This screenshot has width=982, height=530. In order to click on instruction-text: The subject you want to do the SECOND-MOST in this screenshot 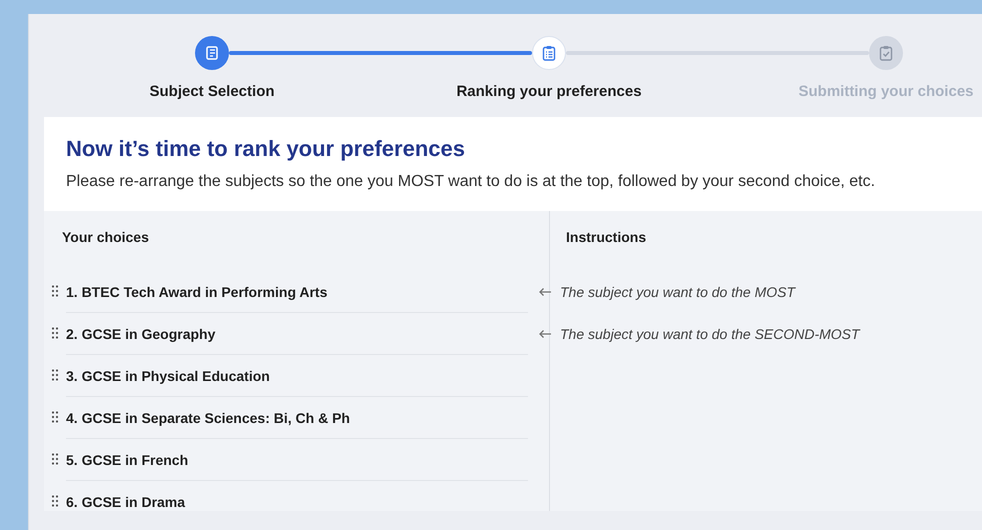, I will do `click(710, 334)`.